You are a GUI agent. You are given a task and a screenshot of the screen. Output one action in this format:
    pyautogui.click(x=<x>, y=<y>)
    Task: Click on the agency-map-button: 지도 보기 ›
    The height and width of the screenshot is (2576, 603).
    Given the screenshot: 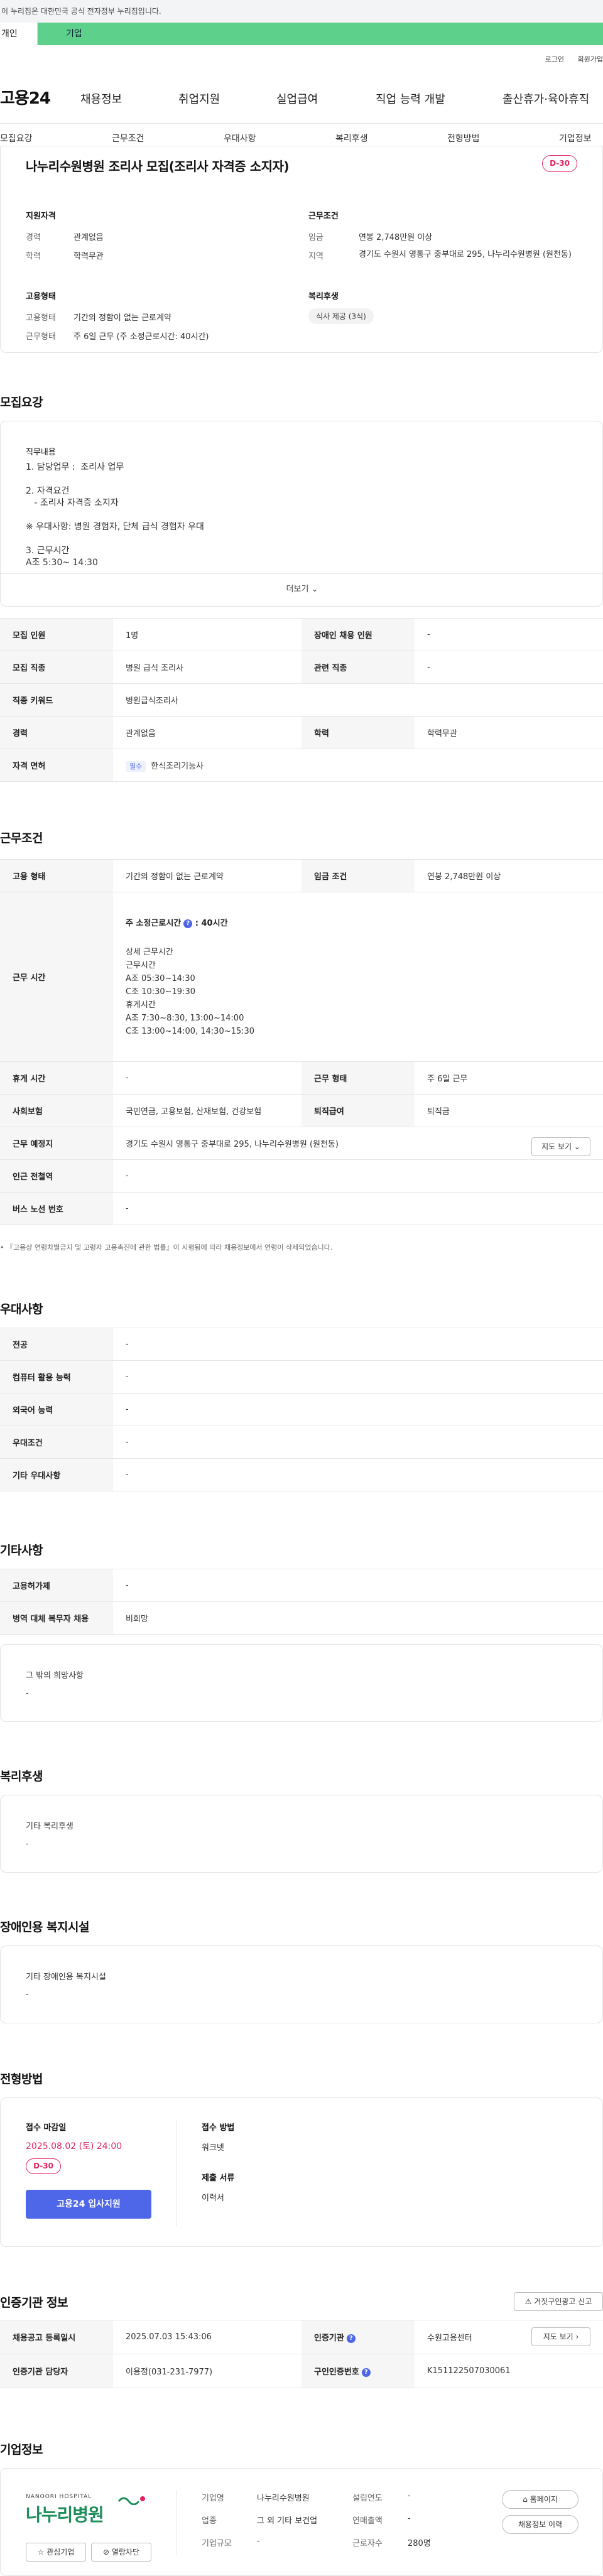 What is the action you would take?
    pyautogui.click(x=561, y=2337)
    